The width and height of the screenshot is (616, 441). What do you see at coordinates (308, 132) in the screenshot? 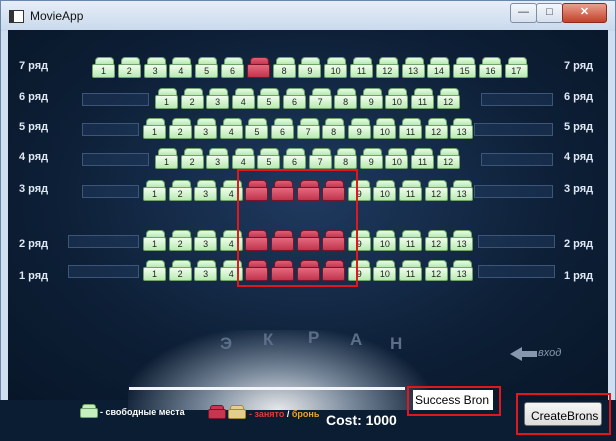
I see `seat-number: 7` at bounding box center [308, 132].